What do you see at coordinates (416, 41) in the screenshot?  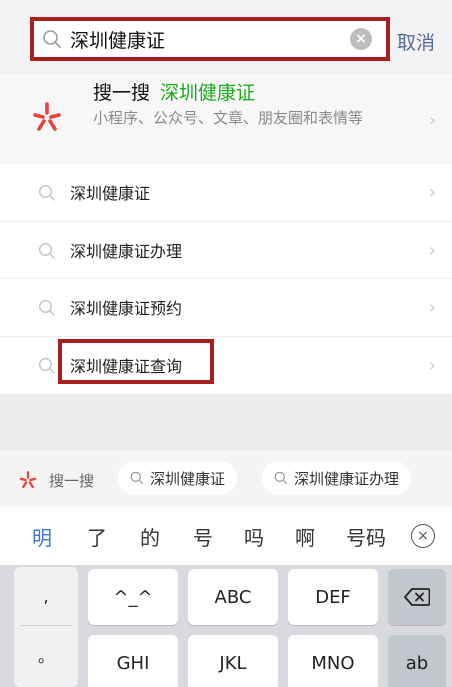 I see `cancel-button: 取消` at bounding box center [416, 41].